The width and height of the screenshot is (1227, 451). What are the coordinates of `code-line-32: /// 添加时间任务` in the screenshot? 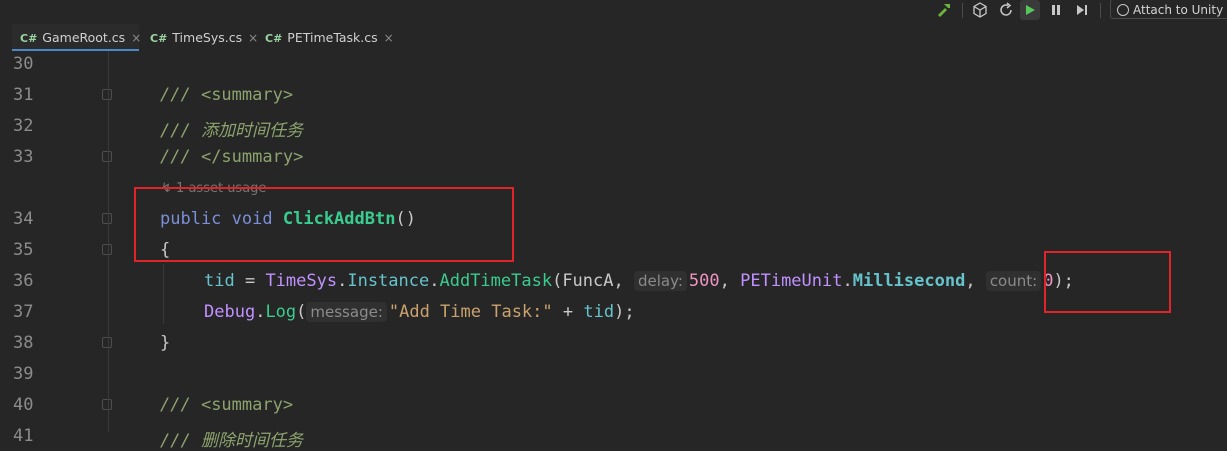 It's located at (231, 131).